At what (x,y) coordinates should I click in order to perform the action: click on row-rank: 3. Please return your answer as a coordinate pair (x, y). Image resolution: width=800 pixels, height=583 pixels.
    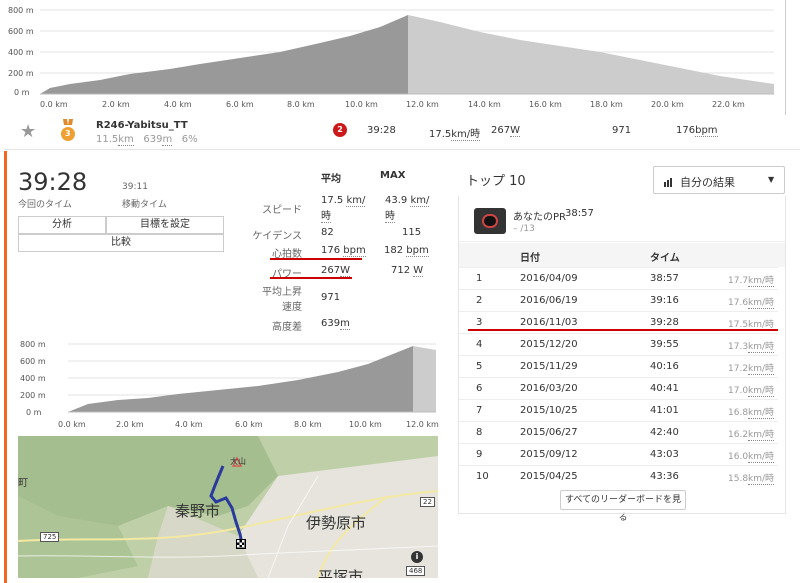
    Looking at the image, I should click on (479, 322).